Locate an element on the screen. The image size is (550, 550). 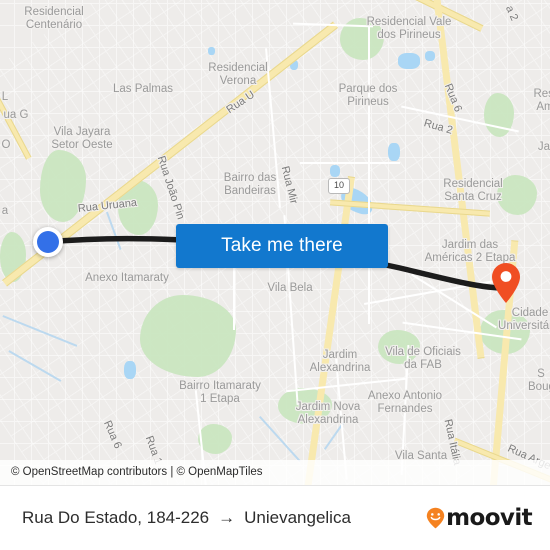
arrow-right-icon: → is located at coordinates (227, 517).